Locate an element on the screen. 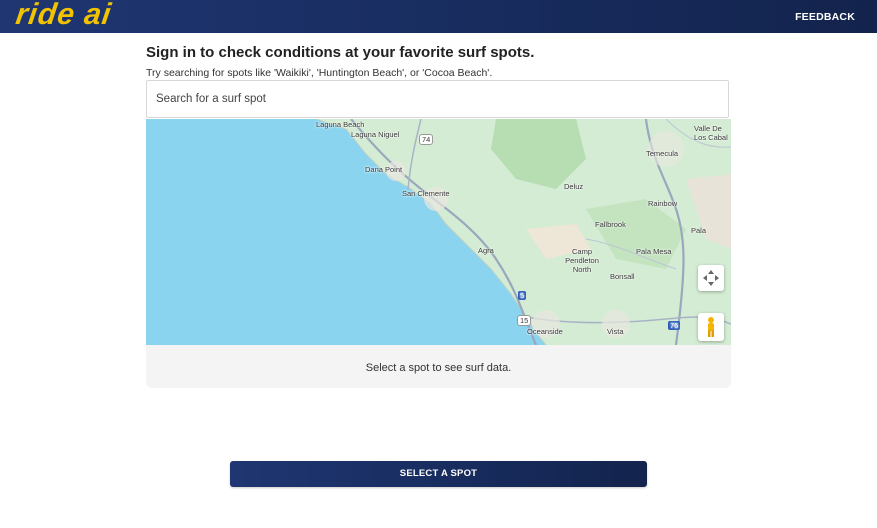 The image size is (877, 528). surf-spot-search-input is located at coordinates (437, 99).